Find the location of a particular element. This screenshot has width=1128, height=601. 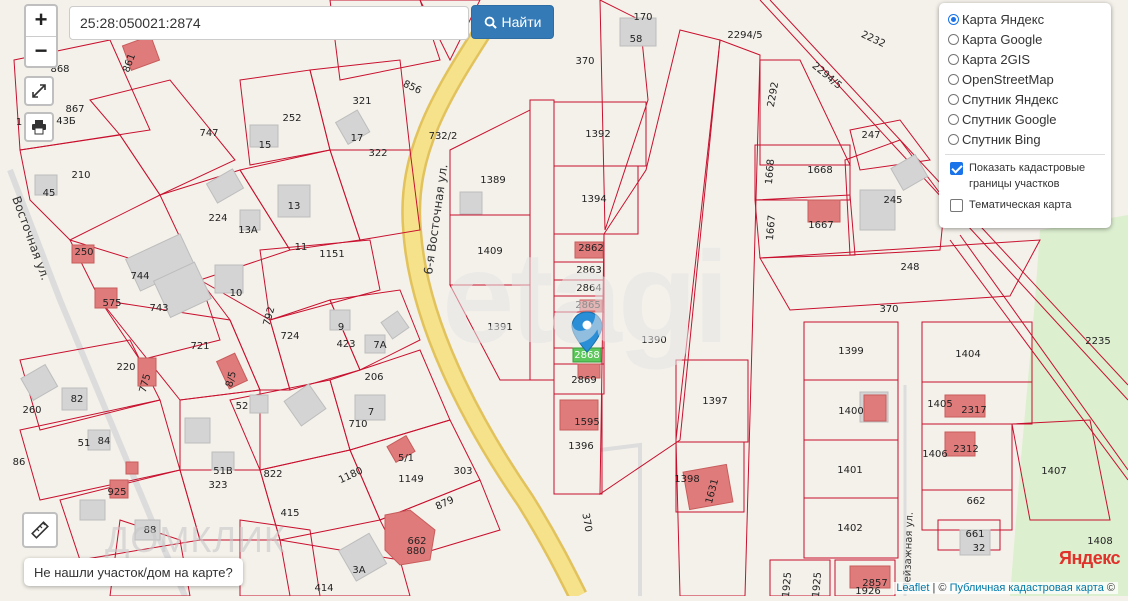

parcel-label: 1397 is located at coordinates (714, 401).